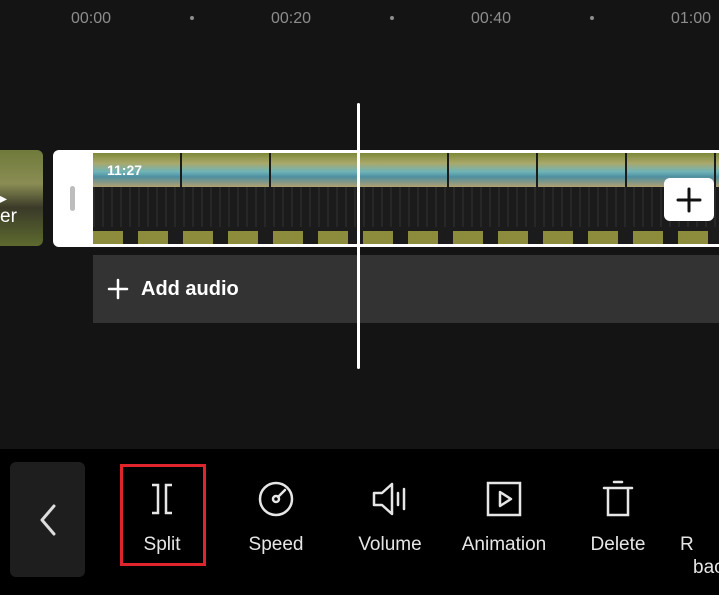  I want to click on chevron-left-icon, so click(47, 519).